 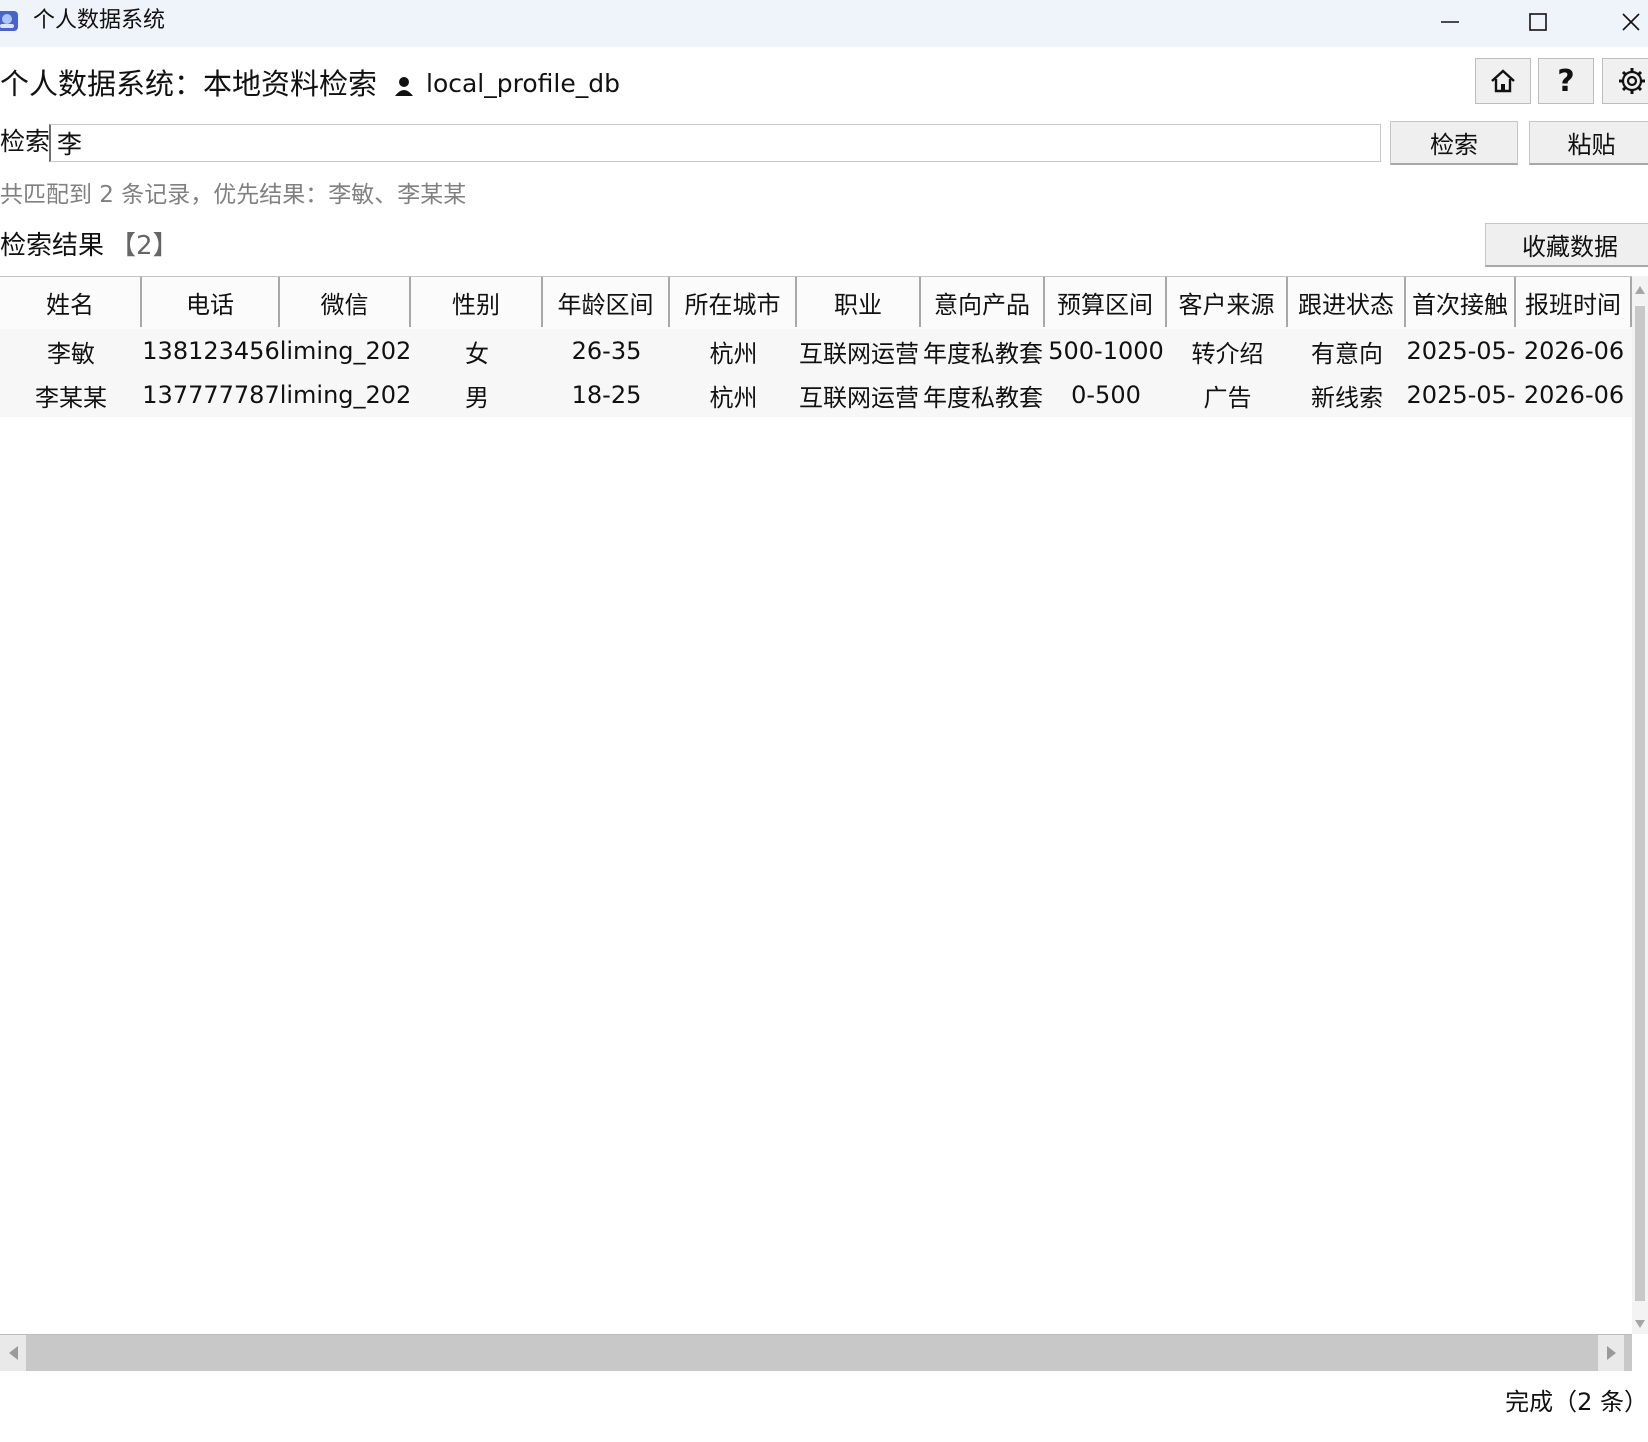 What do you see at coordinates (1454, 143) in the screenshot?
I see `search-button: 检索` at bounding box center [1454, 143].